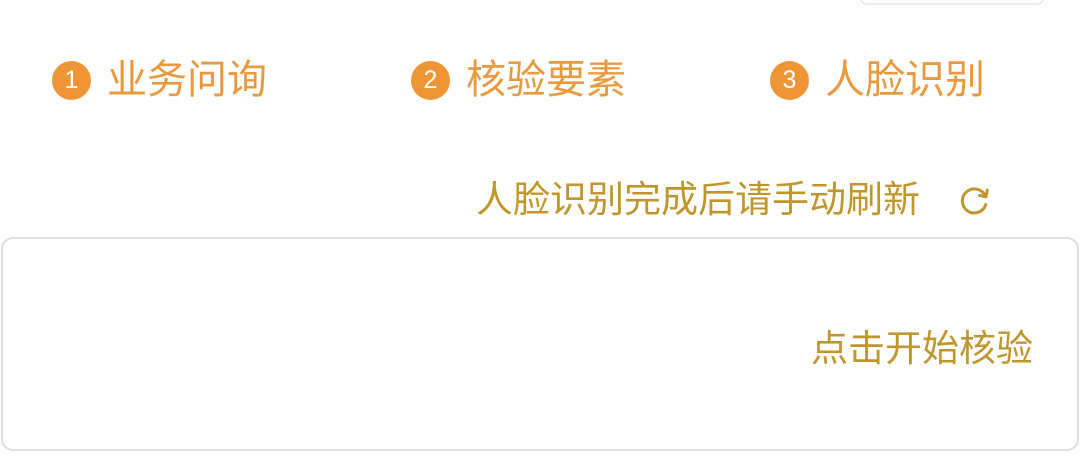  I want to click on step-3: 3 人脸识别, so click(877, 80).